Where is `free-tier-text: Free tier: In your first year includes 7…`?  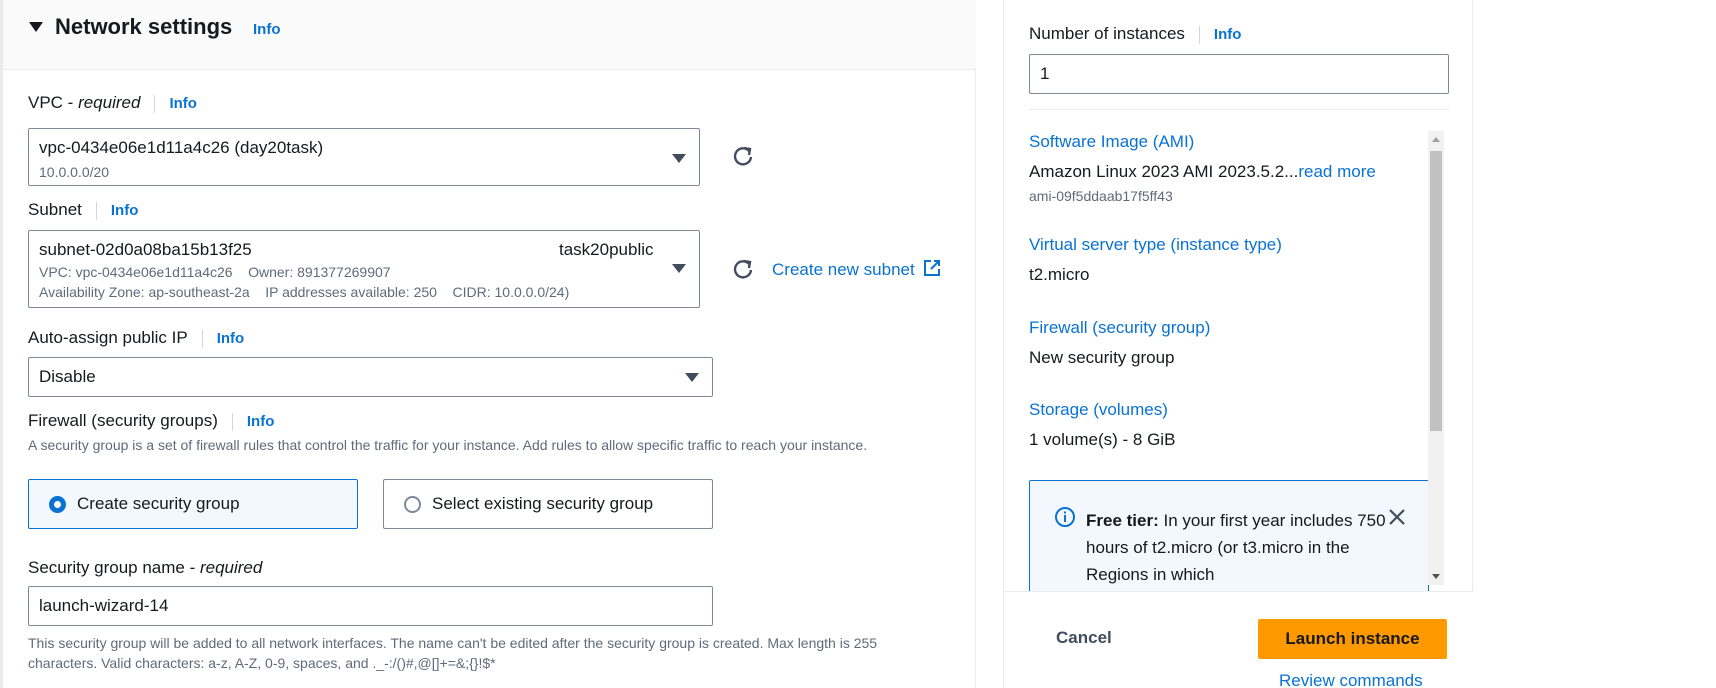
free-tier-text: Free tier: In your first year includes 7… is located at coordinates (1236, 547).